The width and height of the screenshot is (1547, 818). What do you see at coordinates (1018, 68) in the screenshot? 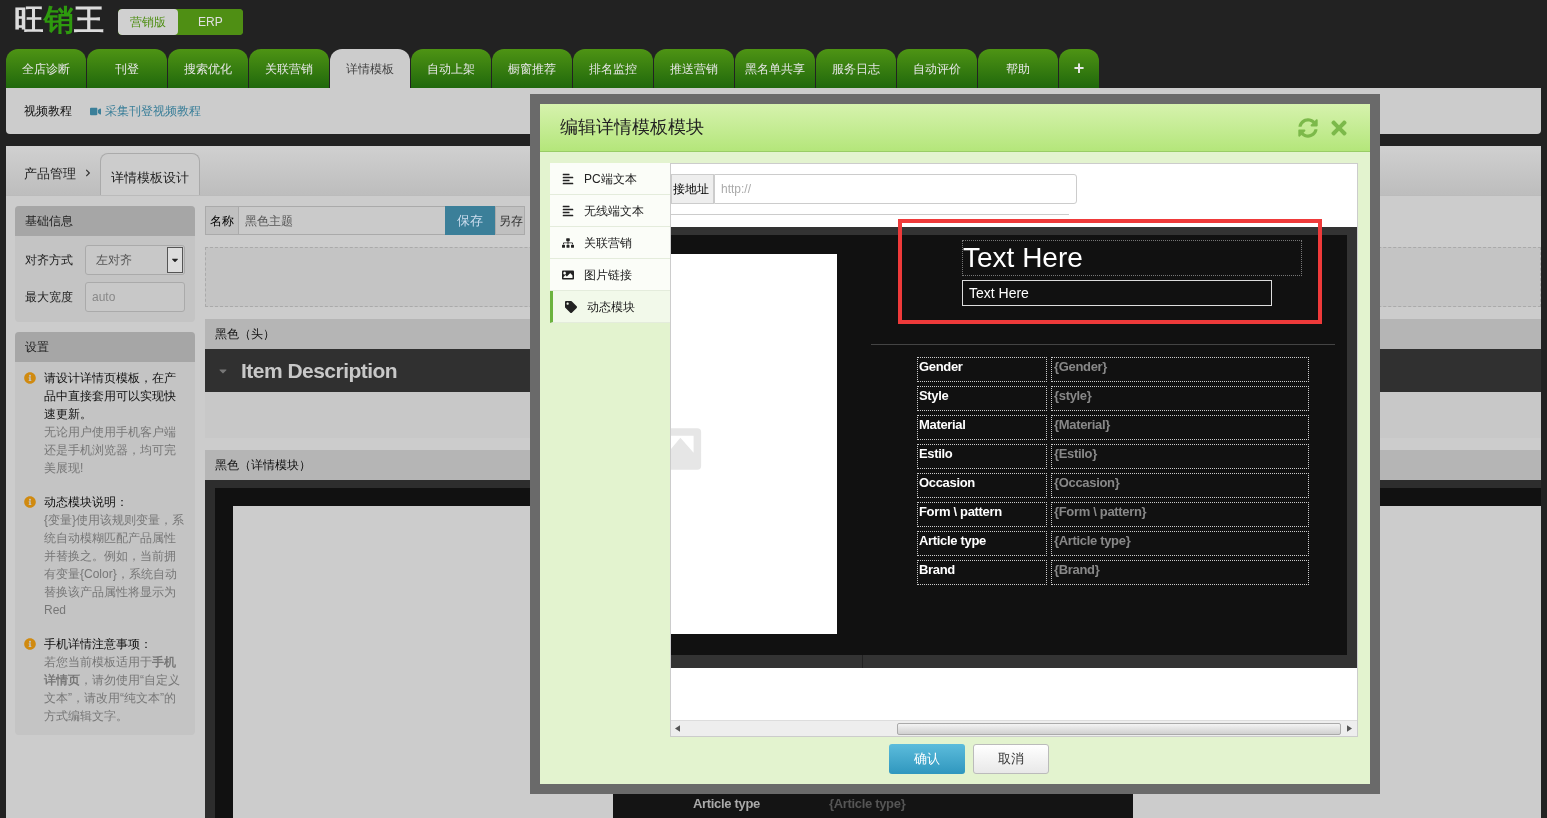
I see `nav-tab: 帮助` at bounding box center [1018, 68].